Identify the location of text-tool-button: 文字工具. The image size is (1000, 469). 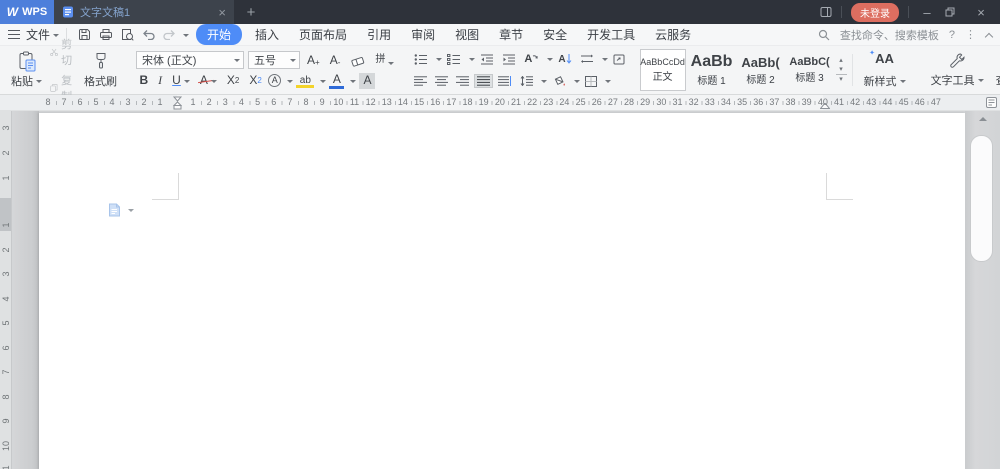
(957, 70).